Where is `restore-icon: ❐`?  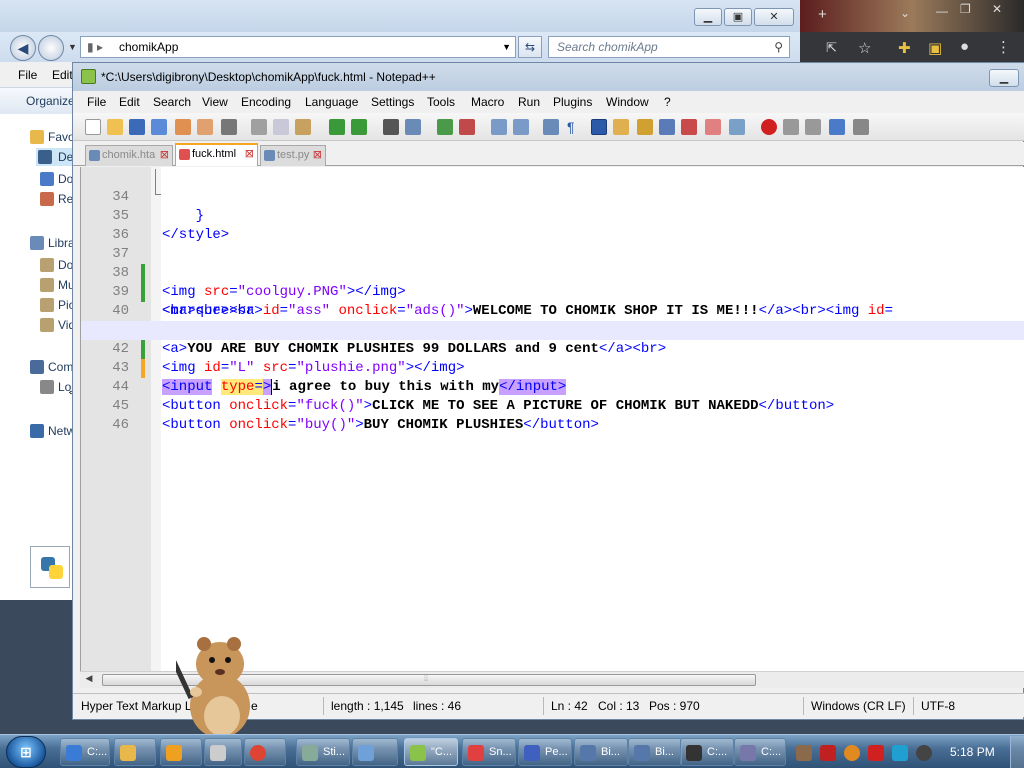
restore-icon: ❐ is located at coordinates (965, 9).